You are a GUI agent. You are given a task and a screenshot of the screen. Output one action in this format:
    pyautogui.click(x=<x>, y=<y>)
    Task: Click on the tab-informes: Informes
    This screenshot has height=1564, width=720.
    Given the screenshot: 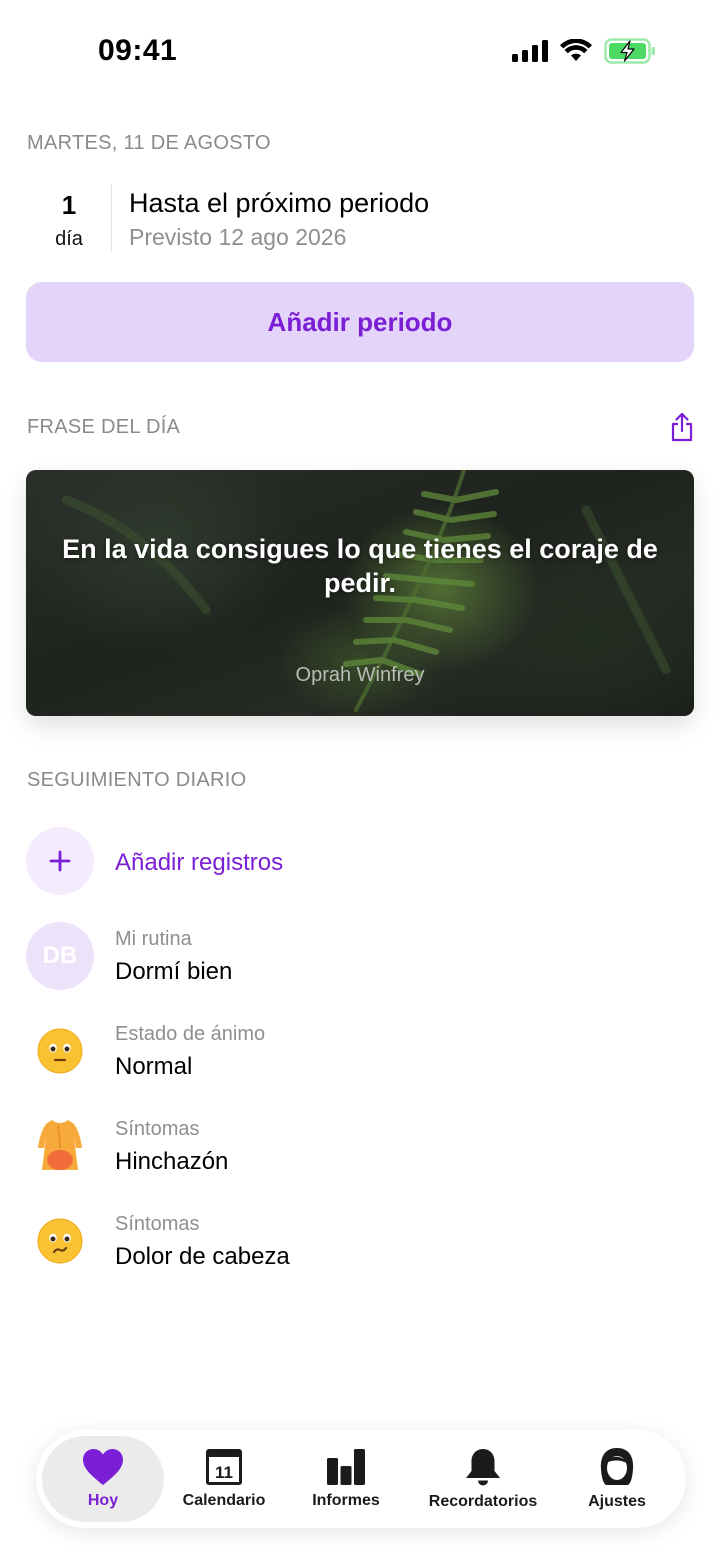 What is the action you would take?
    pyautogui.click(x=346, y=1479)
    